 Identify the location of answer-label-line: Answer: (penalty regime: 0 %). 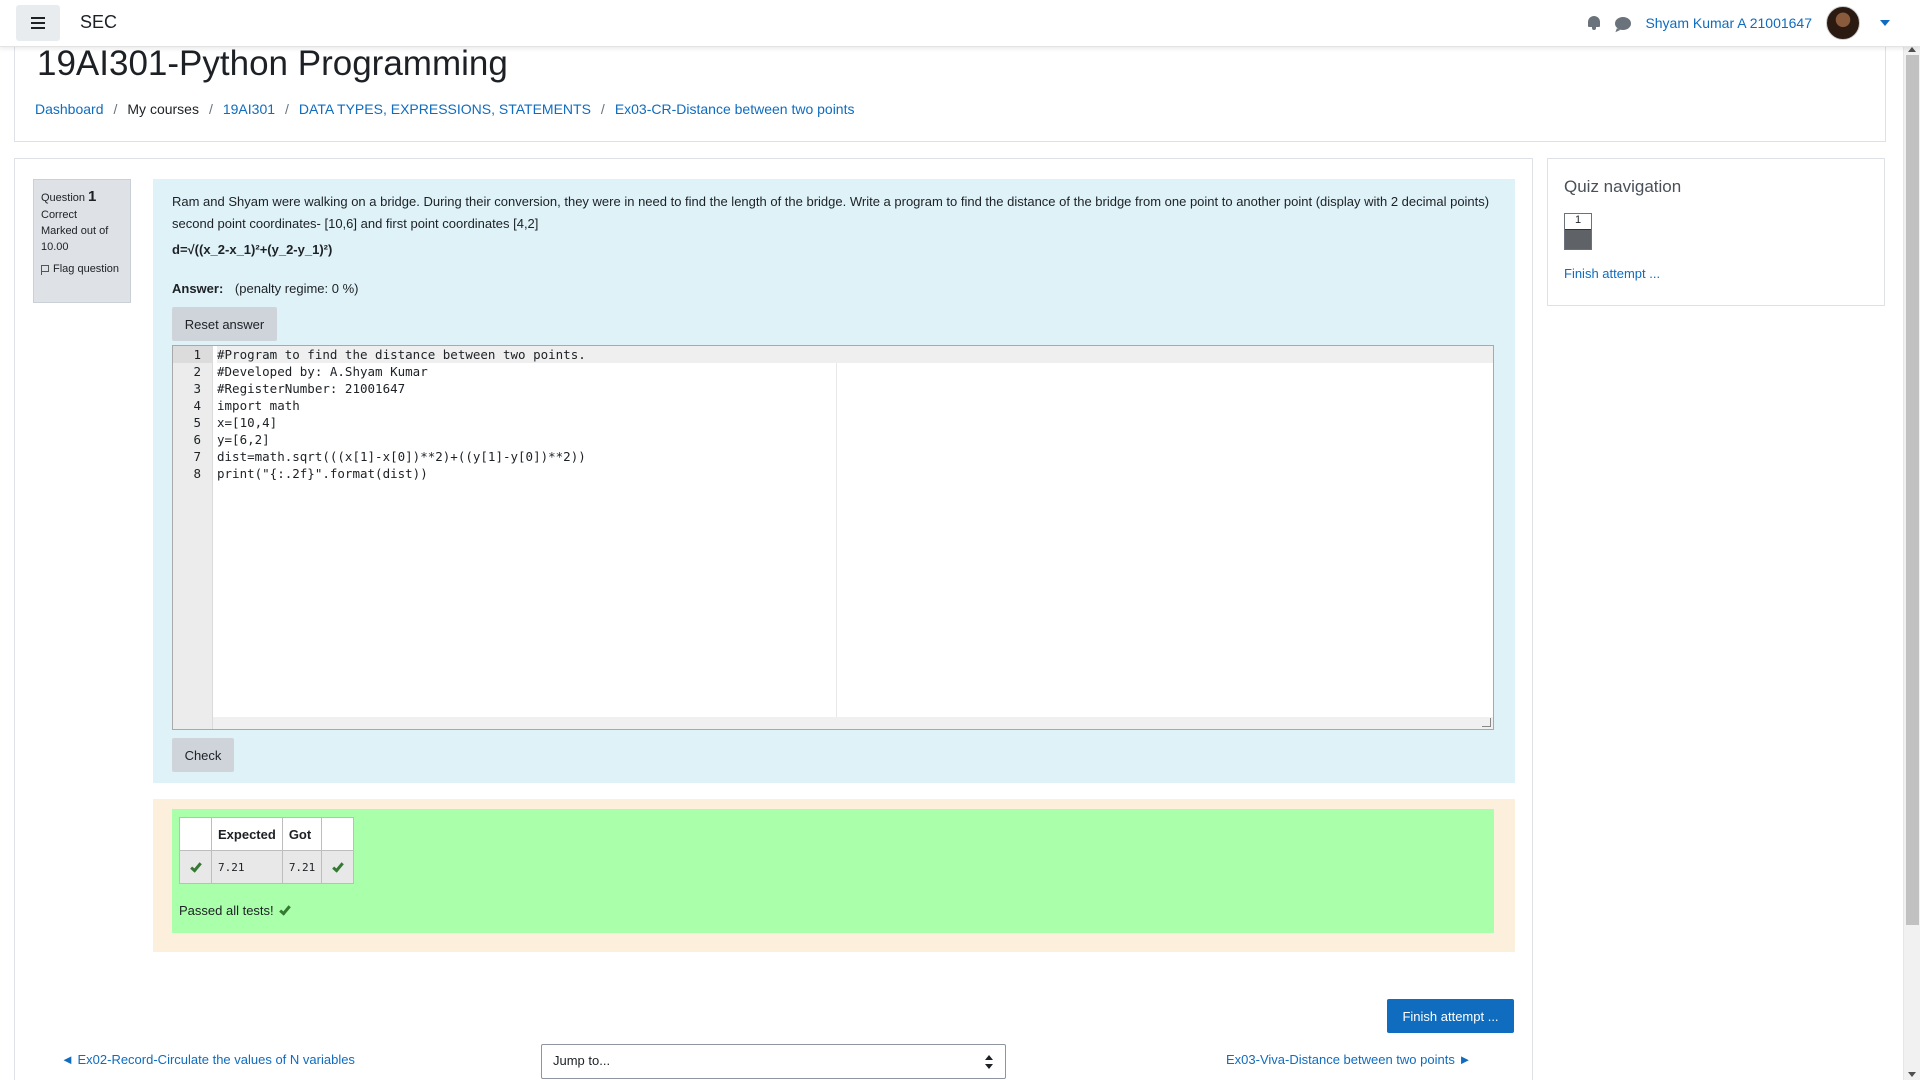
(265, 288).